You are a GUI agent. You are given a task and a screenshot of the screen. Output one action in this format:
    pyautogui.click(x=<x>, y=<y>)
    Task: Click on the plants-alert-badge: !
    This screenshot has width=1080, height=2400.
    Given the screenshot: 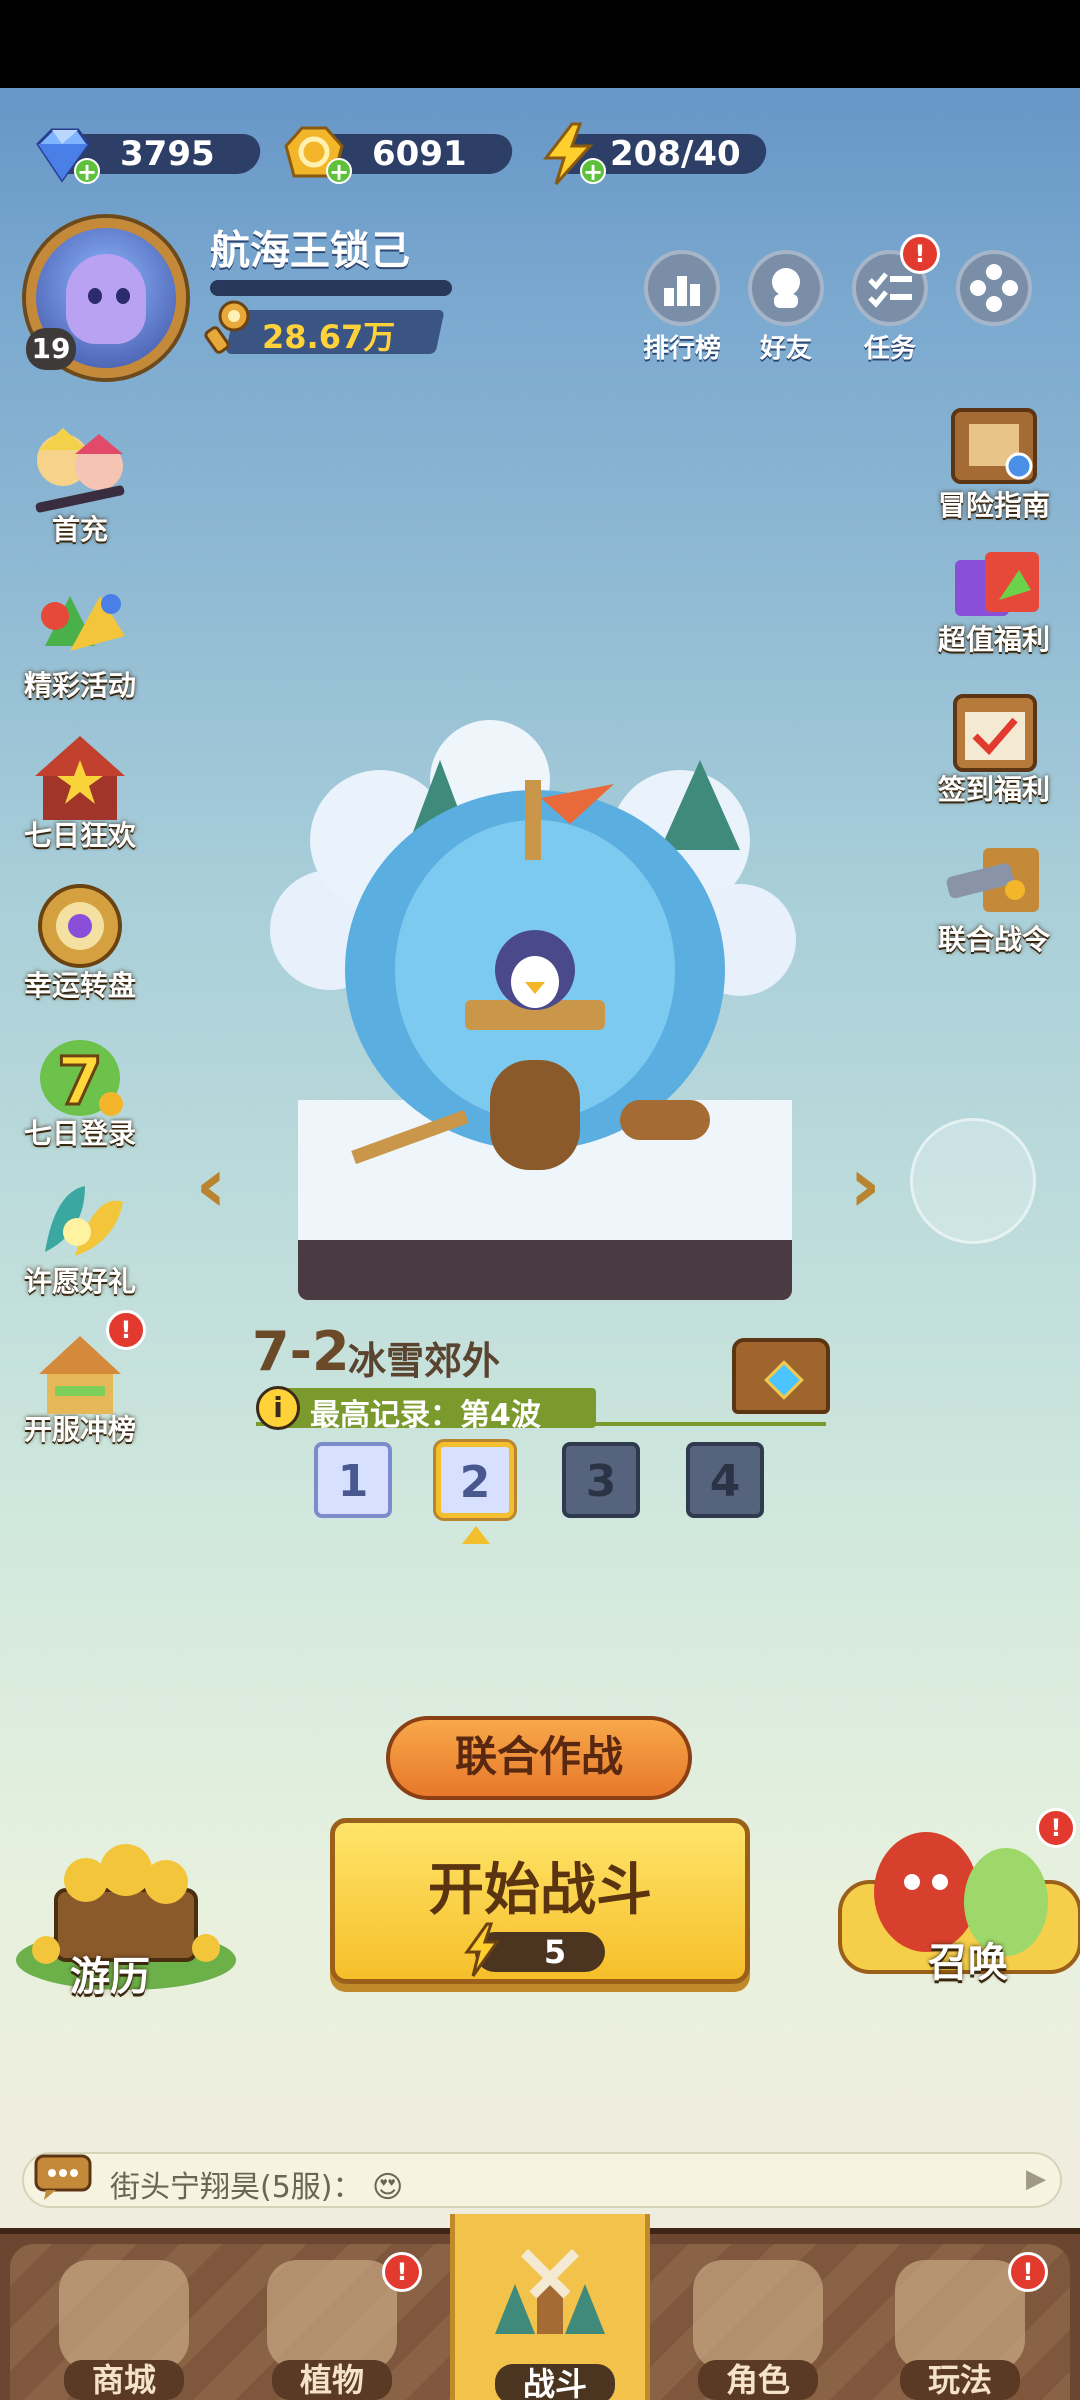 What is the action you would take?
    pyautogui.click(x=402, y=2272)
    